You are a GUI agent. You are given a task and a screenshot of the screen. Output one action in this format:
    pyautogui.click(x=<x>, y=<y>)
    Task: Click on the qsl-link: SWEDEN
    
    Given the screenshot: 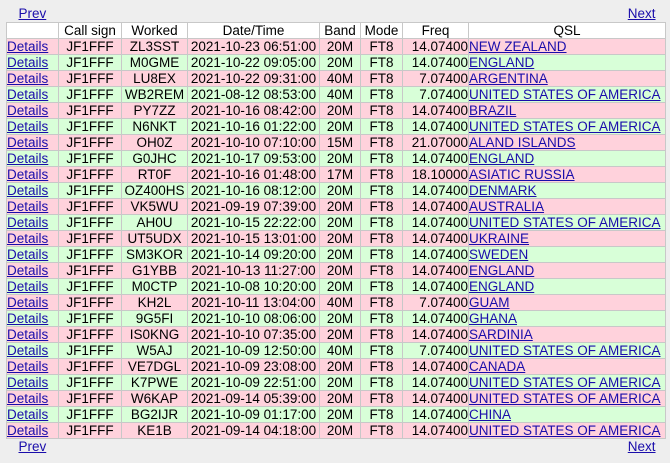 What is the action you would take?
    pyautogui.click(x=499, y=255)
    